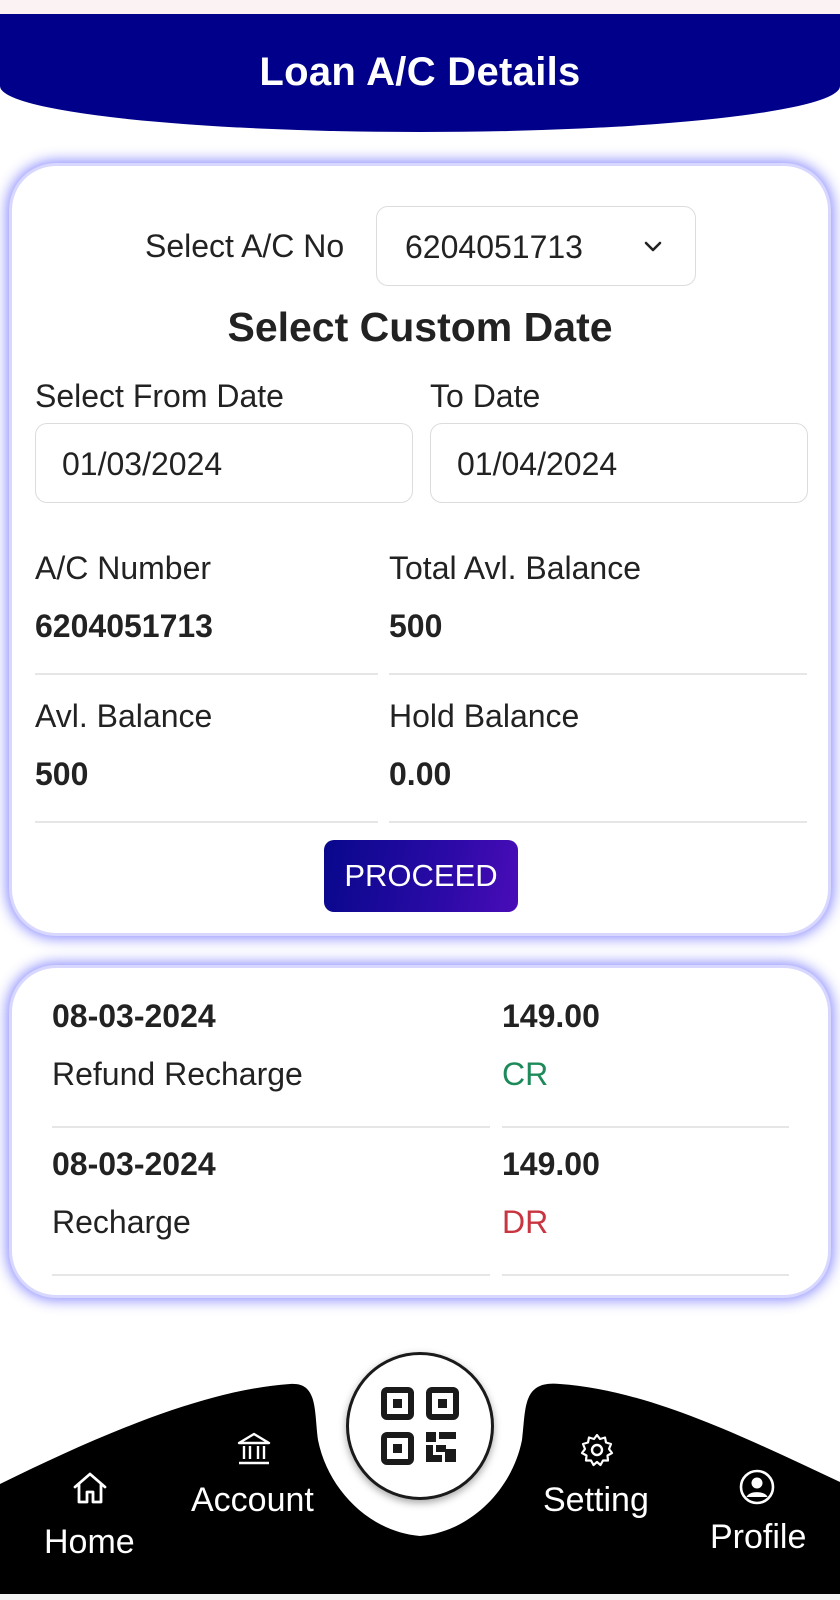 The height and width of the screenshot is (1600, 840). Describe the element at coordinates (89, 1542) in the screenshot. I see `nav-home-label: Home` at that location.